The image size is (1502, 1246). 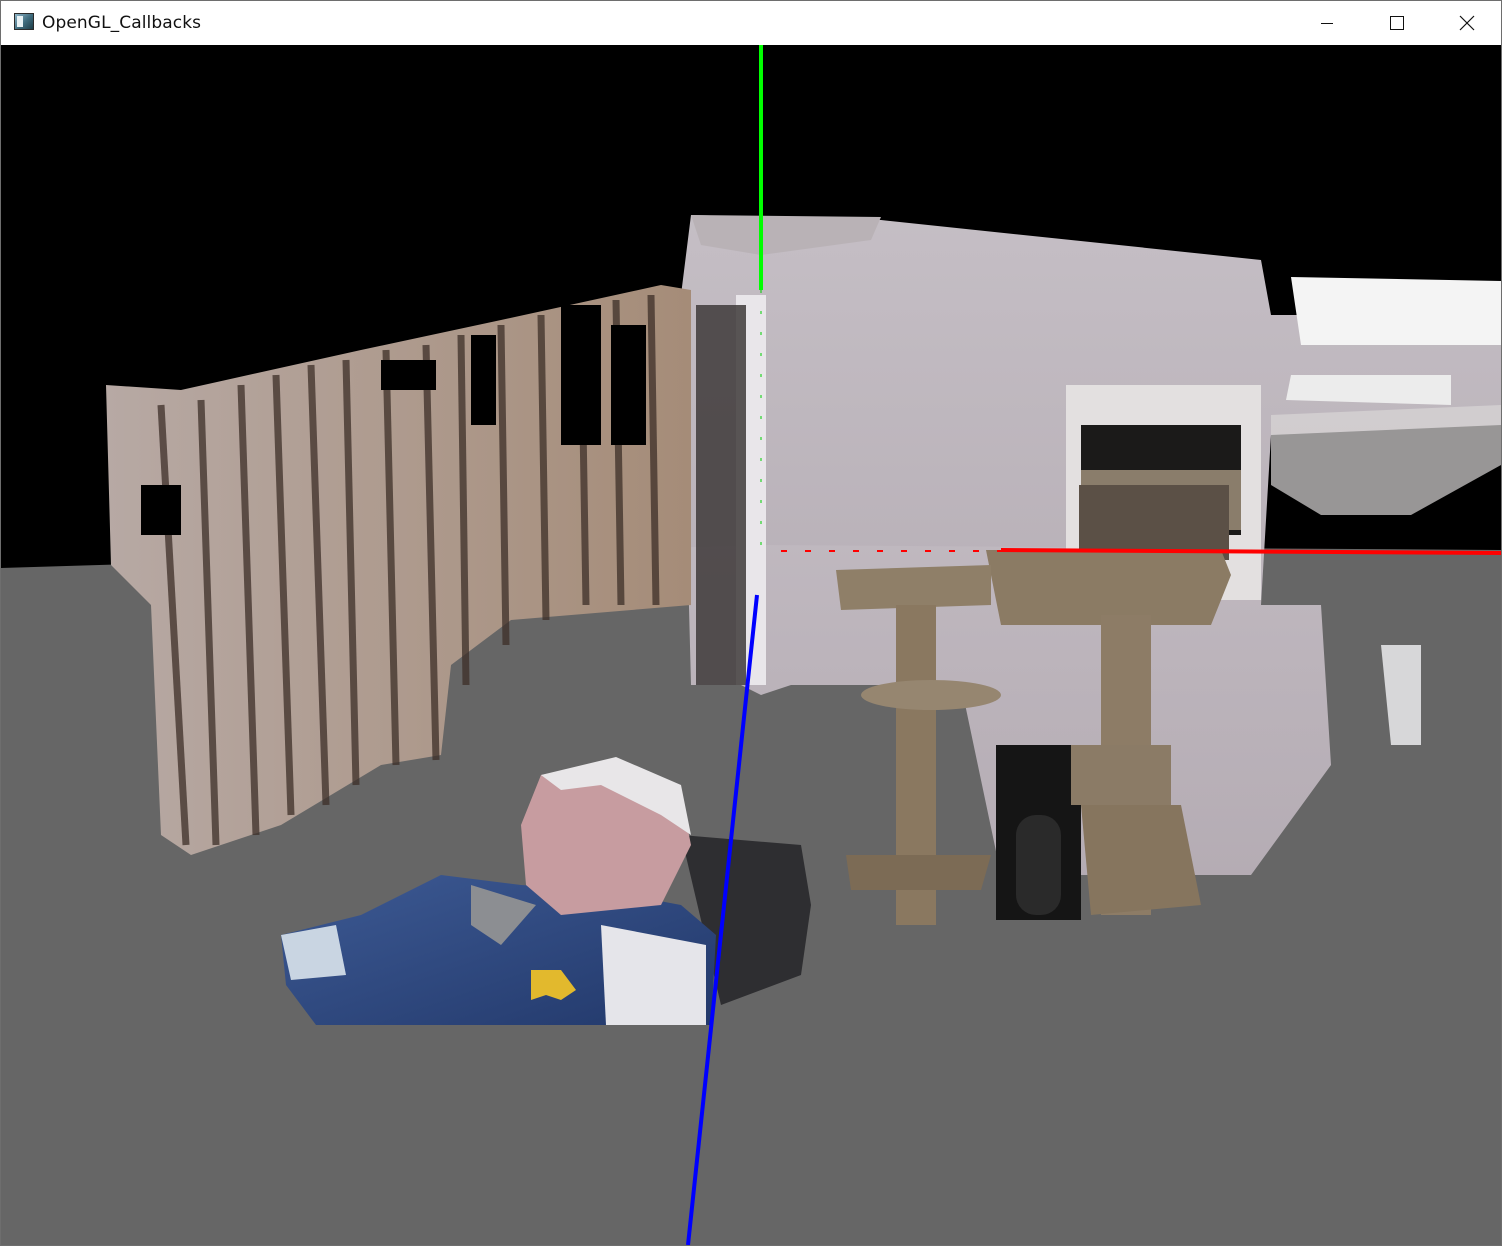 I want to click on minimize-icon, so click(x=1327, y=23).